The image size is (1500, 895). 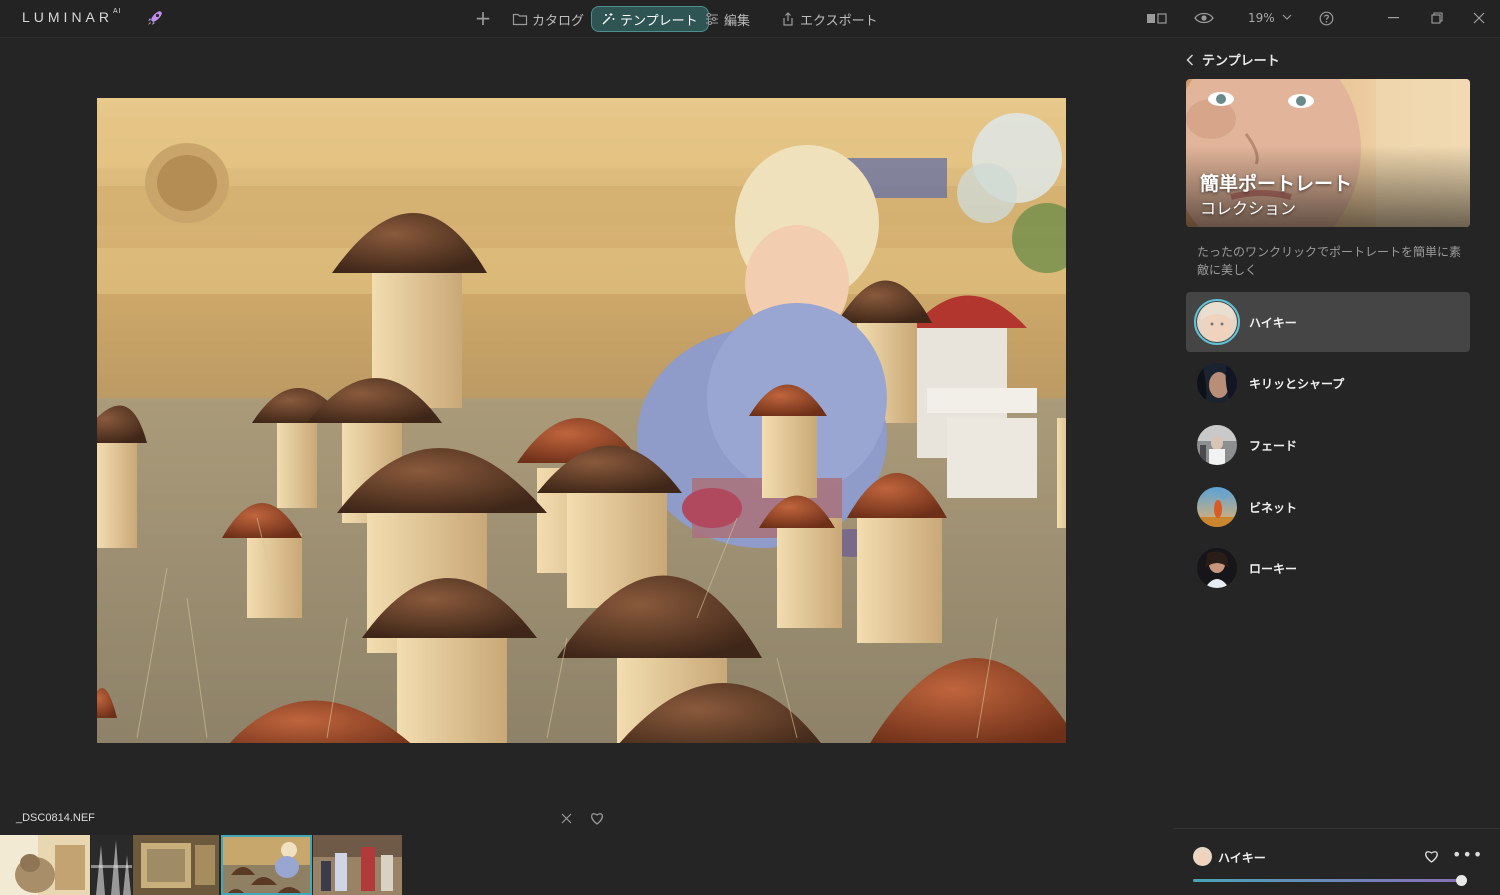 I want to click on rocket-icon, so click(x=155, y=18).